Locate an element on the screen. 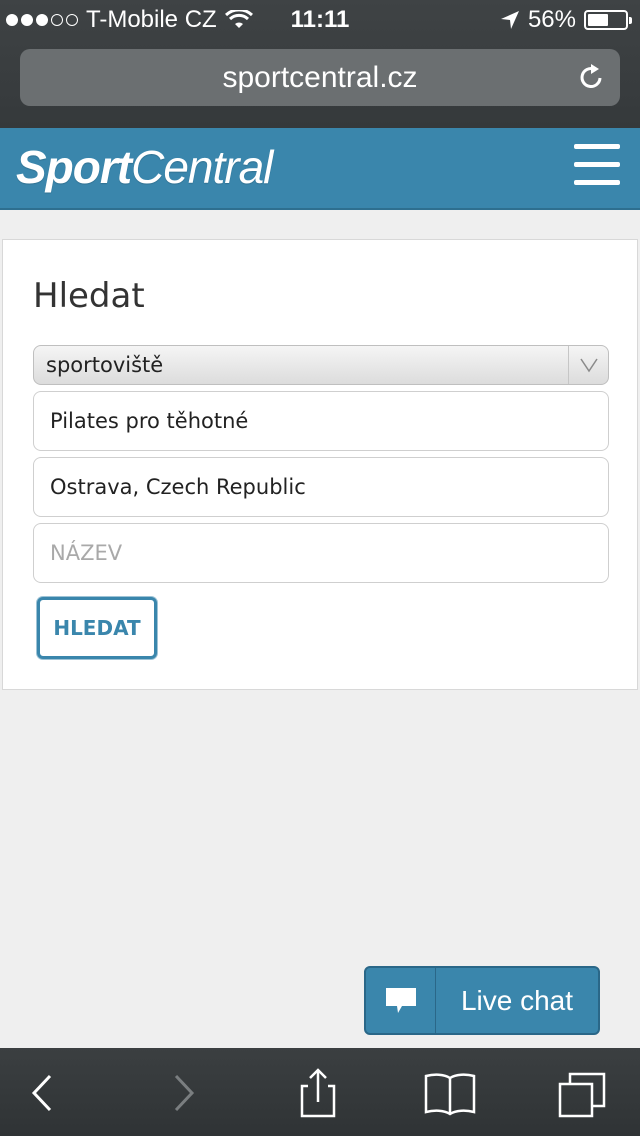 The width and height of the screenshot is (640, 1136). browser-chrome-top: T-Mobile CZ 11:11 56% sportcentral.cz is located at coordinates (320, 64).